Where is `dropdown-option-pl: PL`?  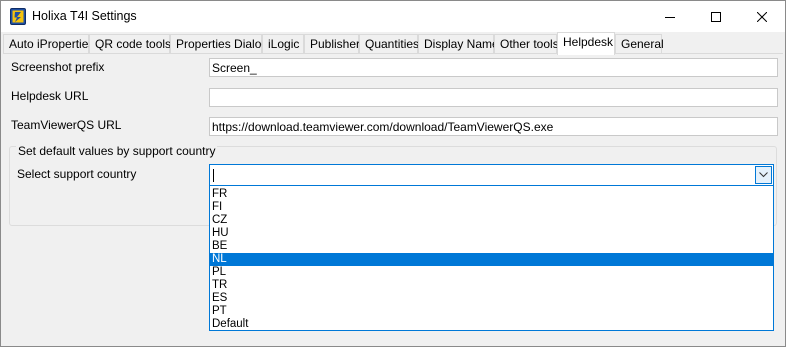
dropdown-option-pl: PL is located at coordinates (491, 272).